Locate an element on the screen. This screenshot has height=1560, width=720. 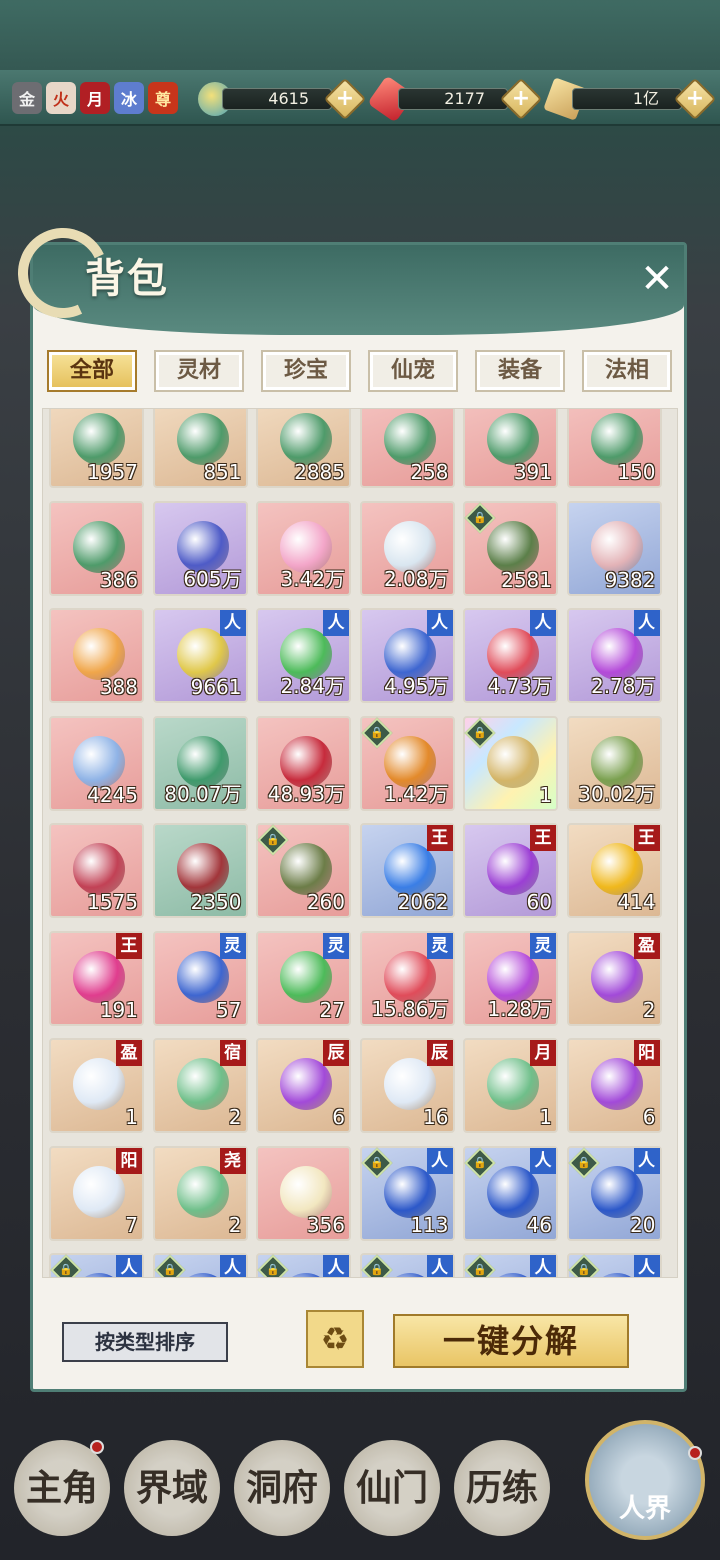
badge-gold: 金 is located at coordinates (27, 98).